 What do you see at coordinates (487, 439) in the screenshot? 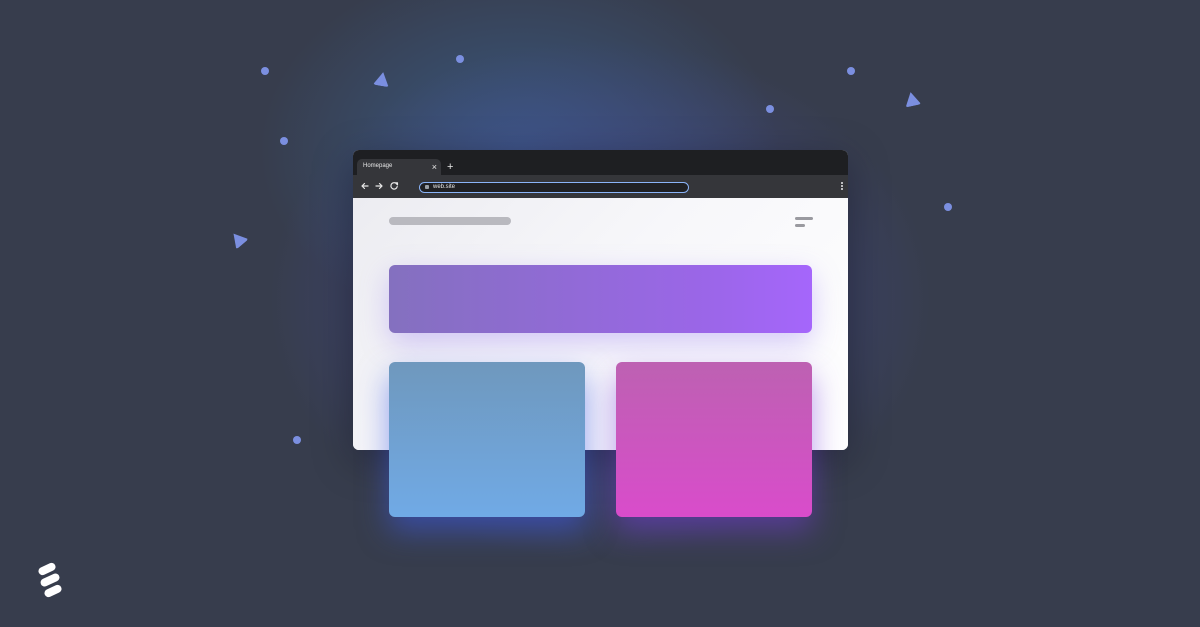
I see `content-card-left` at bounding box center [487, 439].